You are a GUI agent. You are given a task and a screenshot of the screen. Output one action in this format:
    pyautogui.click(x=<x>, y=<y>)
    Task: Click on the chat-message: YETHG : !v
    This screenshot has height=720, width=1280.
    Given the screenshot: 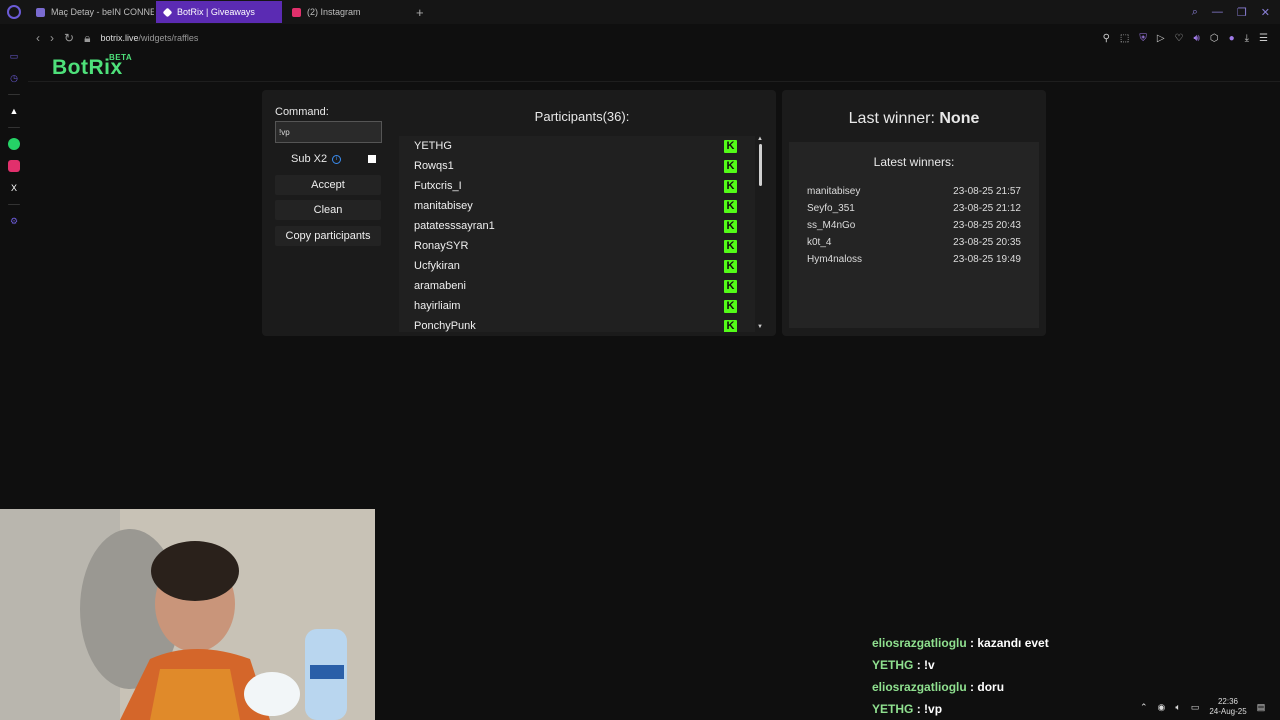 What is the action you would take?
    pyautogui.click(x=903, y=665)
    